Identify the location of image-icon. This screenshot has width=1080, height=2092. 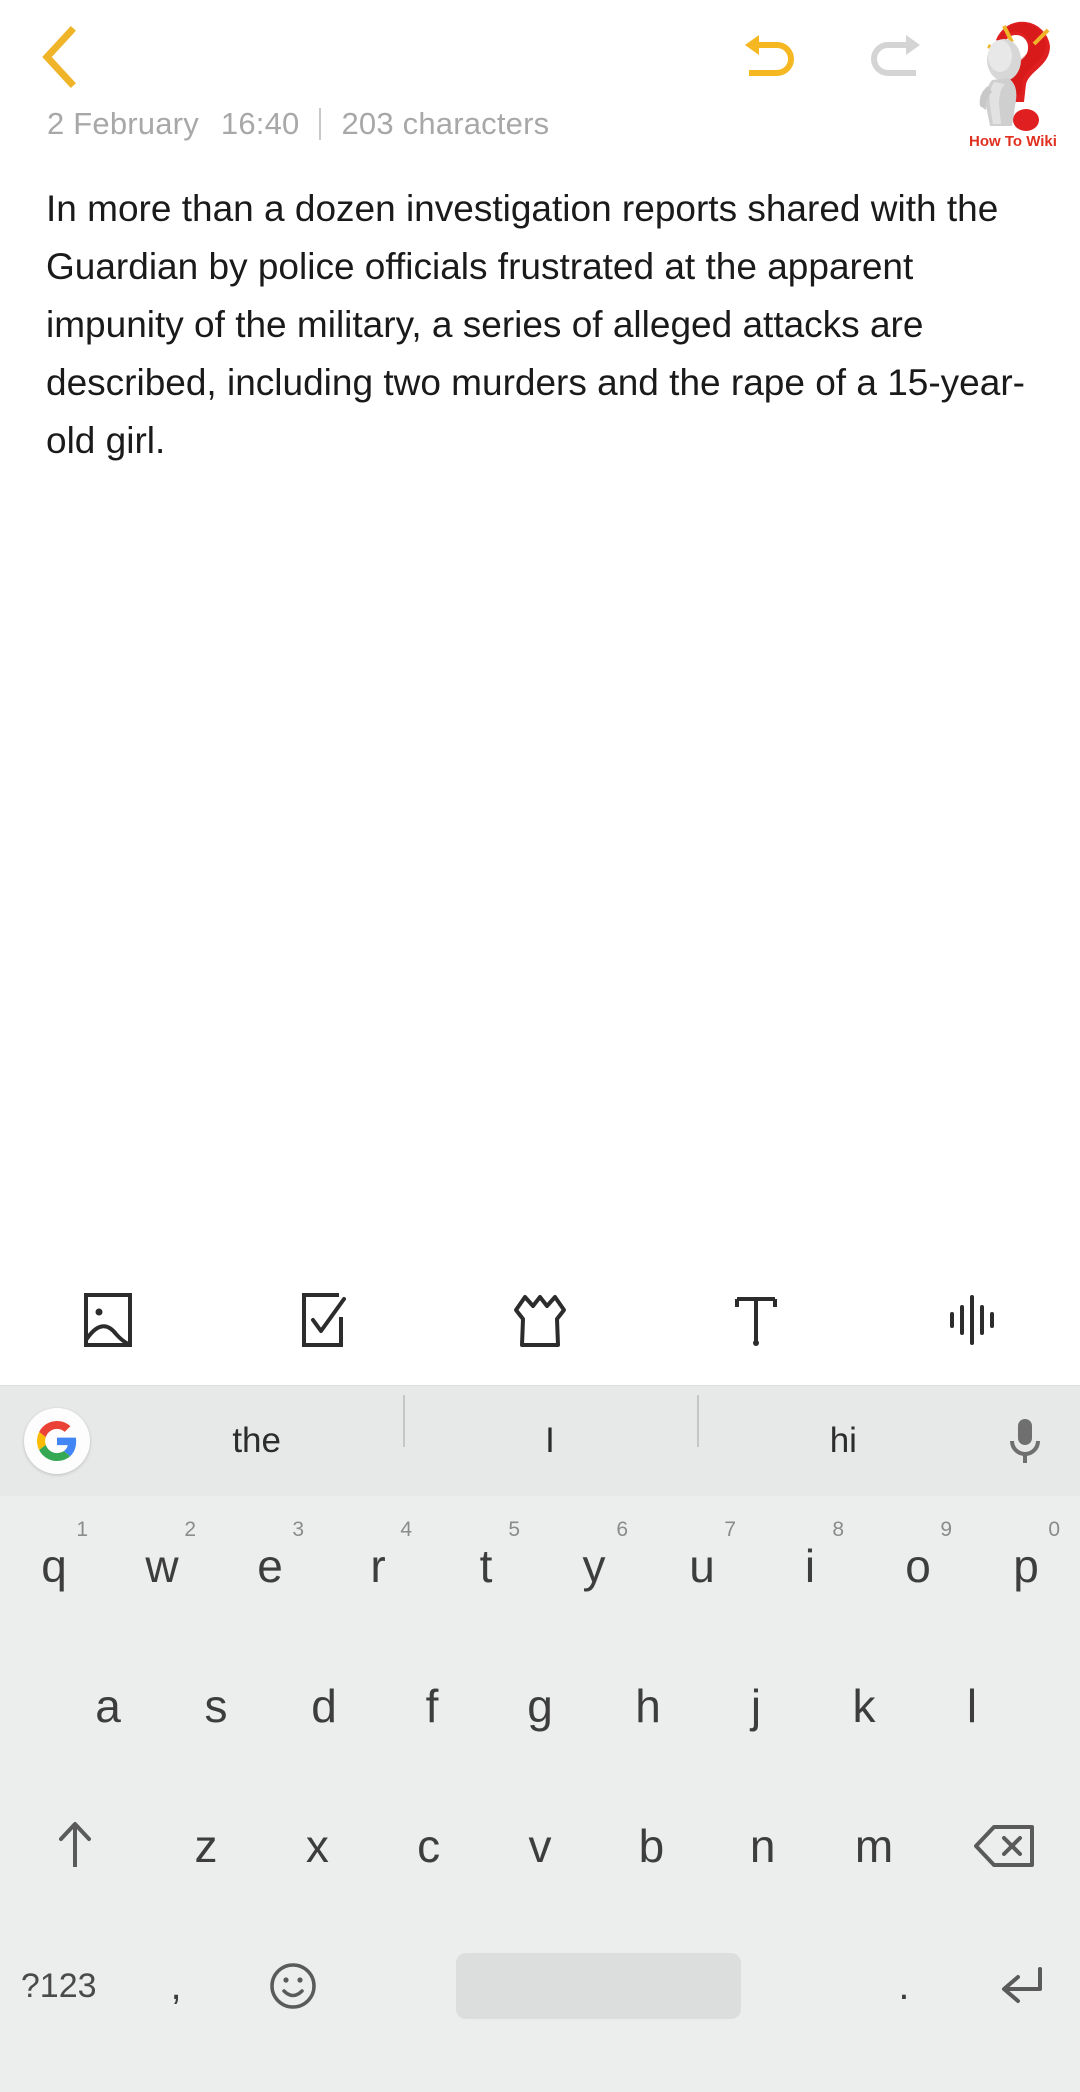
(108, 1320).